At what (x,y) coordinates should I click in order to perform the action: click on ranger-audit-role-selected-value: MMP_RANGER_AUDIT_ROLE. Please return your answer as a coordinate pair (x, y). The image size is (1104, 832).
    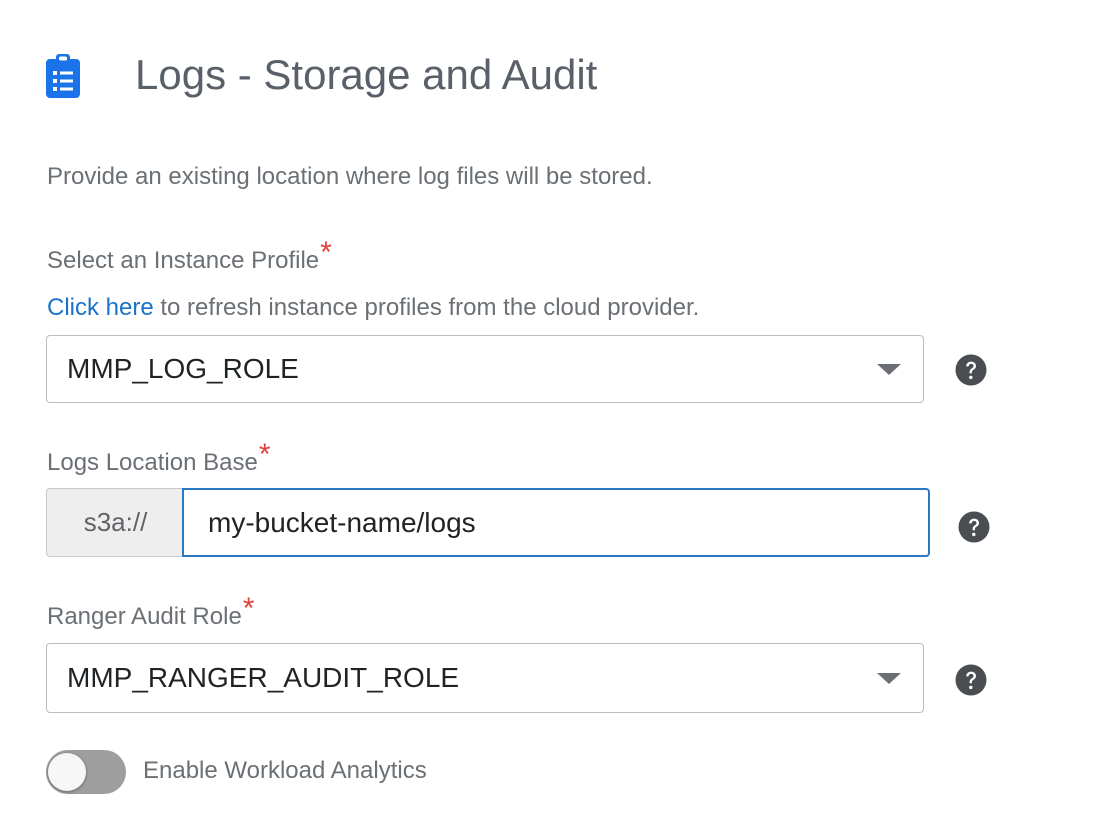
    Looking at the image, I should click on (263, 677).